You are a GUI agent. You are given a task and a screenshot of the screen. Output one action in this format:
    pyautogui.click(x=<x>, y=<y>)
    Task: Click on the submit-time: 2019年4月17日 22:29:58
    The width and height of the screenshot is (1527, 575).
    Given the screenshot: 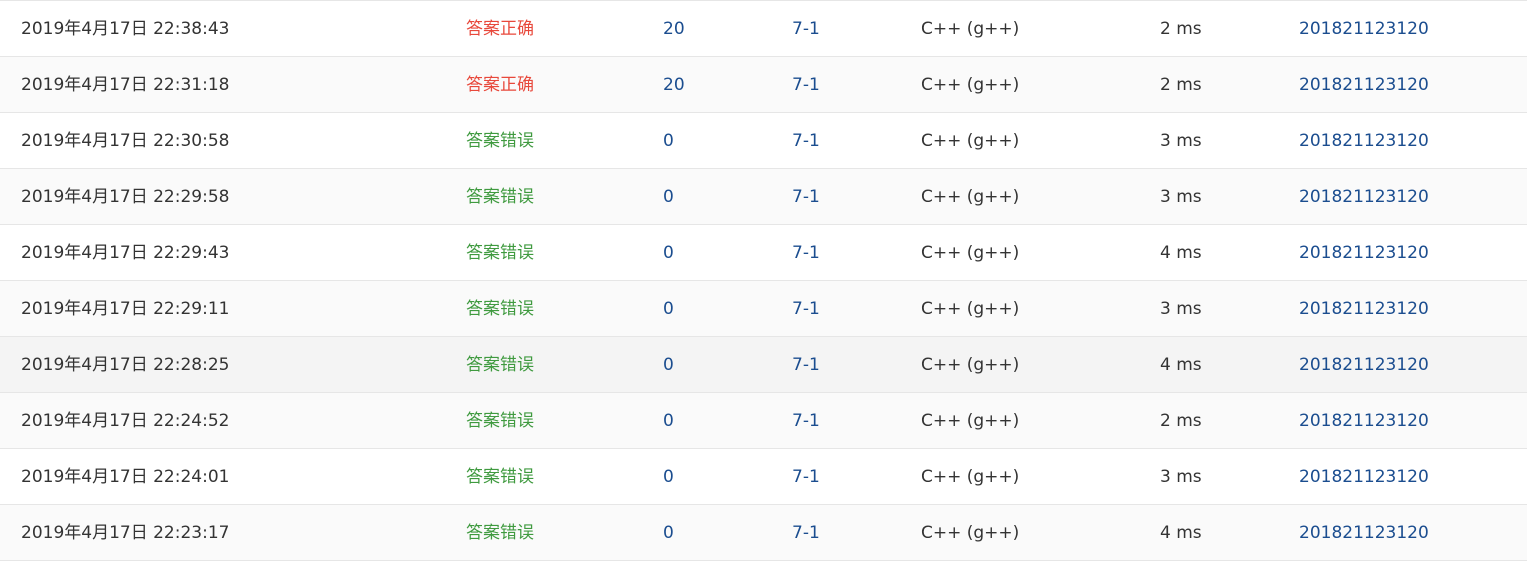 What is the action you would take?
    pyautogui.click(x=125, y=197)
    